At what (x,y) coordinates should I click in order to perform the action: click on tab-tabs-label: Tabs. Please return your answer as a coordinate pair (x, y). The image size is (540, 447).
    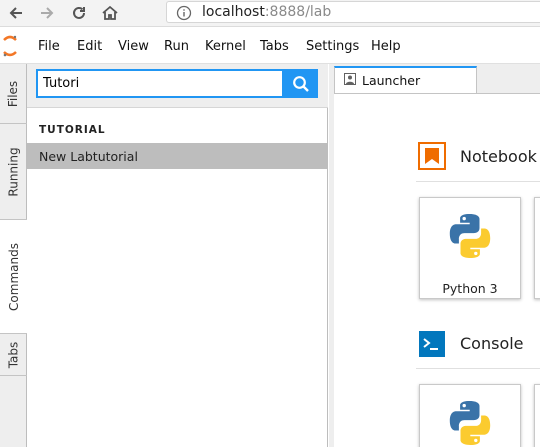
    Looking at the image, I should click on (13, 354).